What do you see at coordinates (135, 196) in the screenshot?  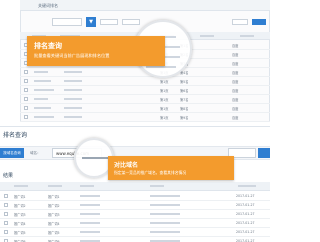 I see `table-row: 推广词1 推广词1 2017-01-27` at bounding box center [135, 196].